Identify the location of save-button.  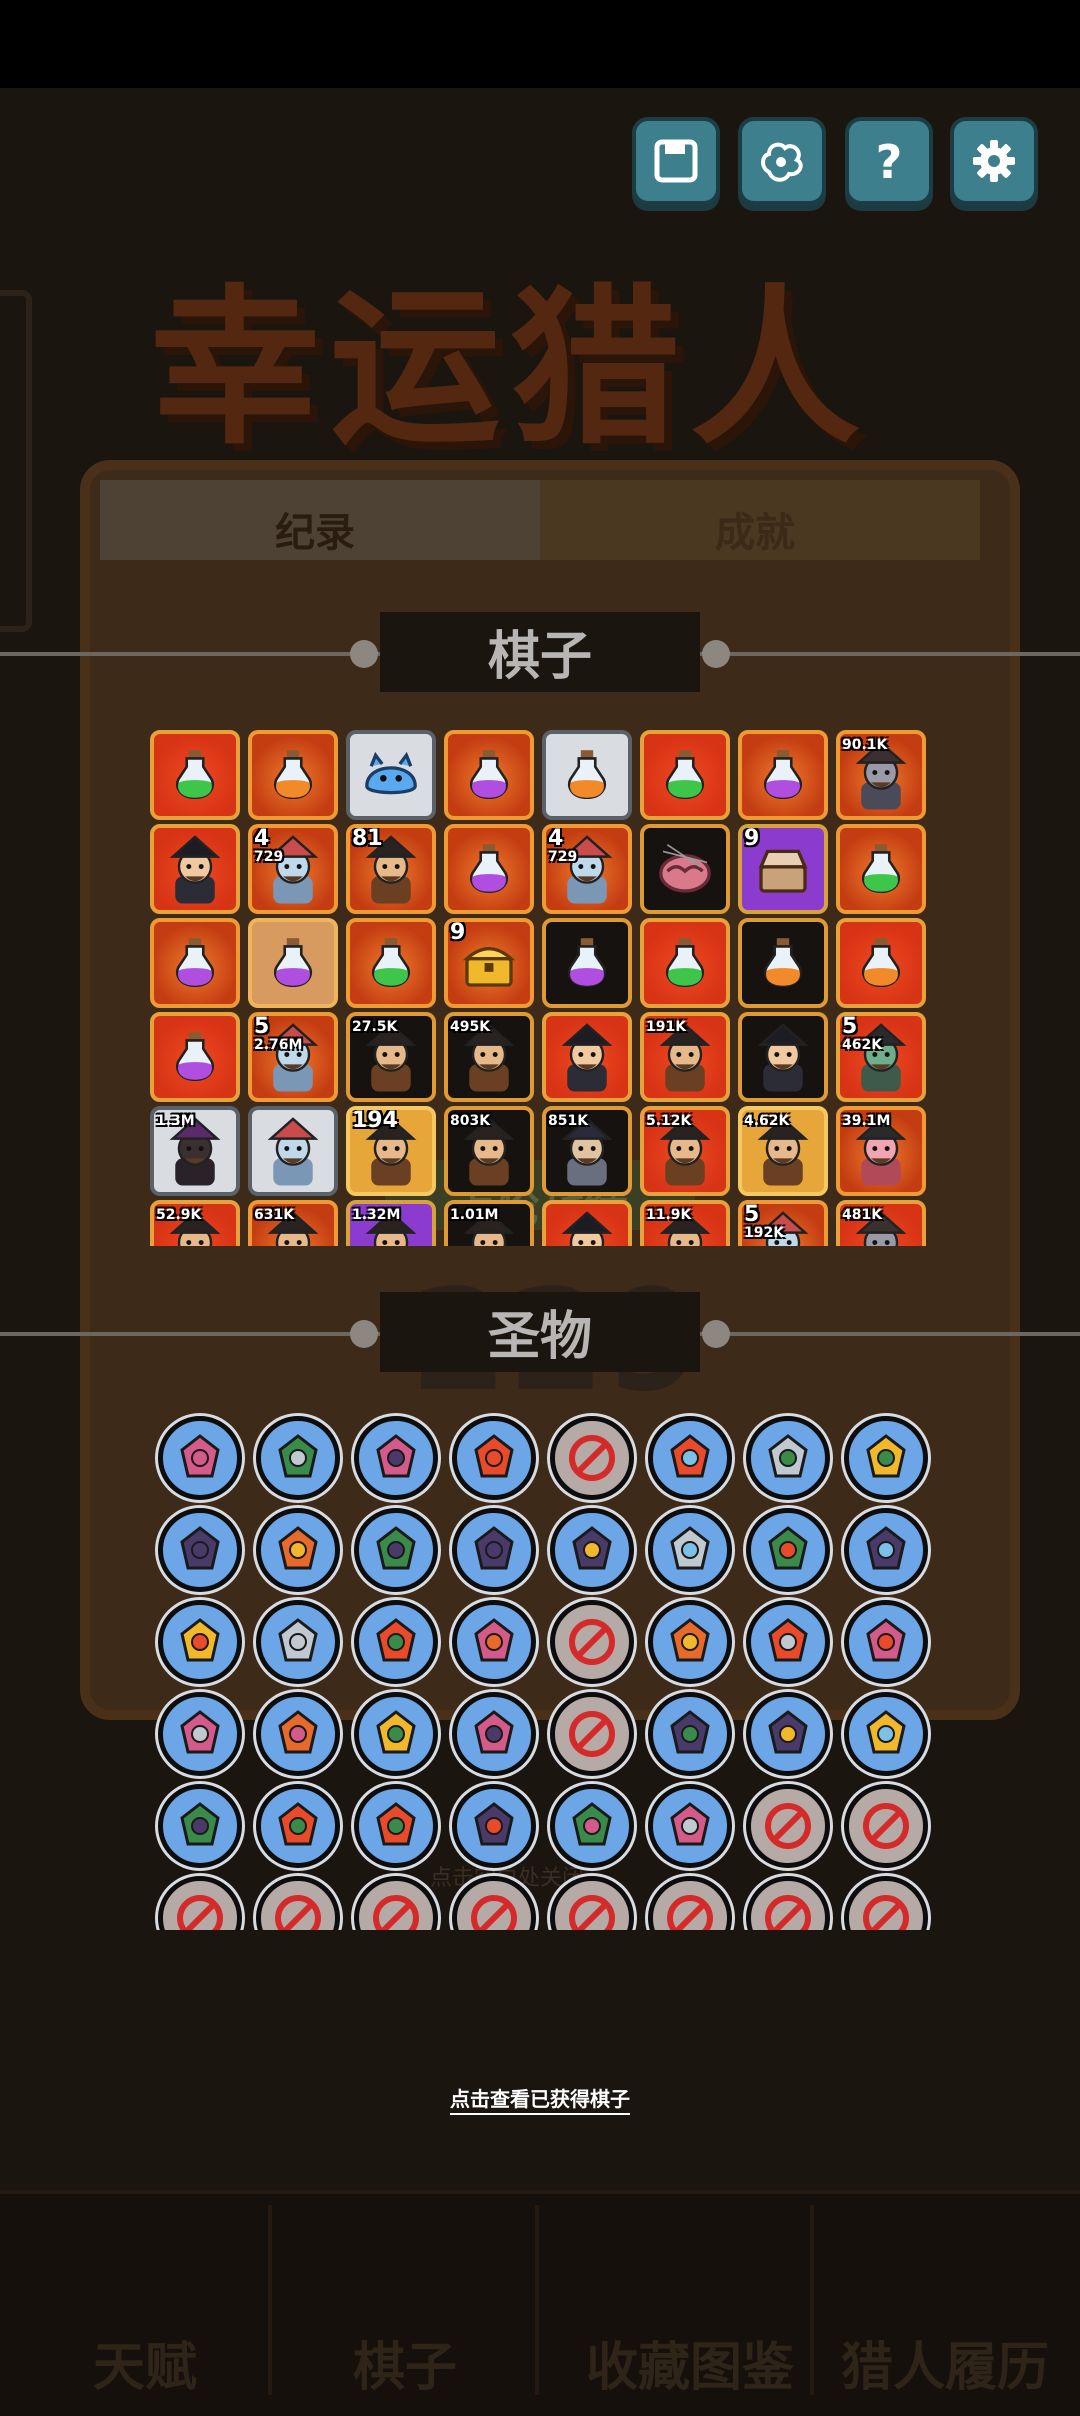
(676, 161).